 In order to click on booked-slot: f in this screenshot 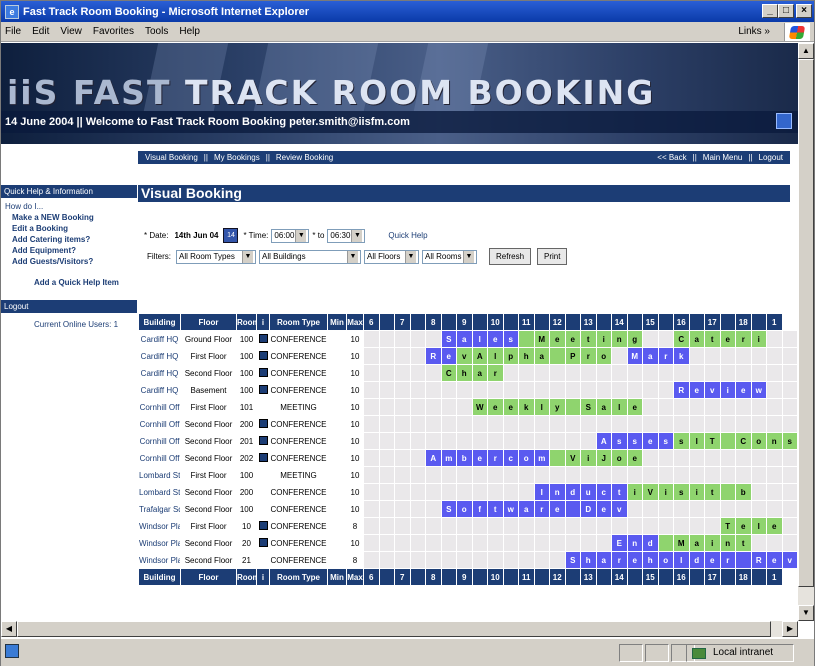, I will do `click(479, 509)`.